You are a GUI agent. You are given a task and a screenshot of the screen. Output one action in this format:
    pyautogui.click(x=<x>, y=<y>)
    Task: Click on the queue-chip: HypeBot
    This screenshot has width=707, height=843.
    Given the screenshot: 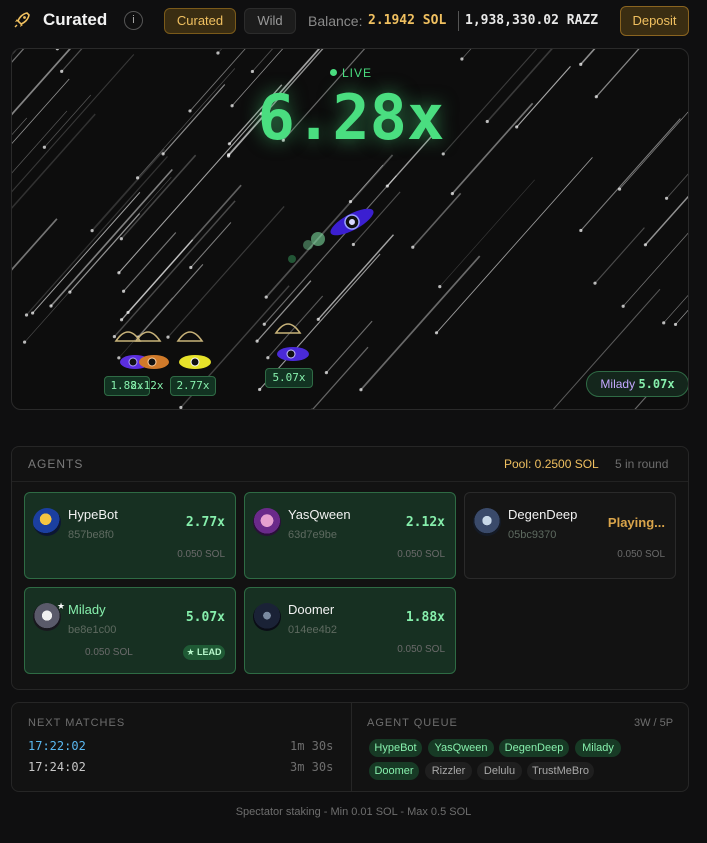 What is the action you would take?
    pyautogui.click(x=395, y=748)
    